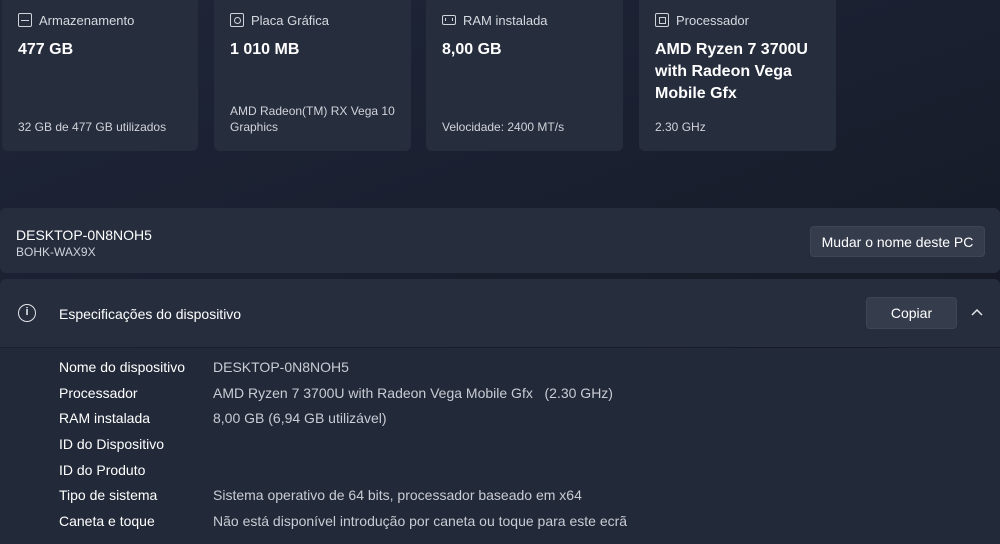 The width and height of the screenshot is (1000, 544). I want to click on card-header: RAM instalada, so click(524, 20).